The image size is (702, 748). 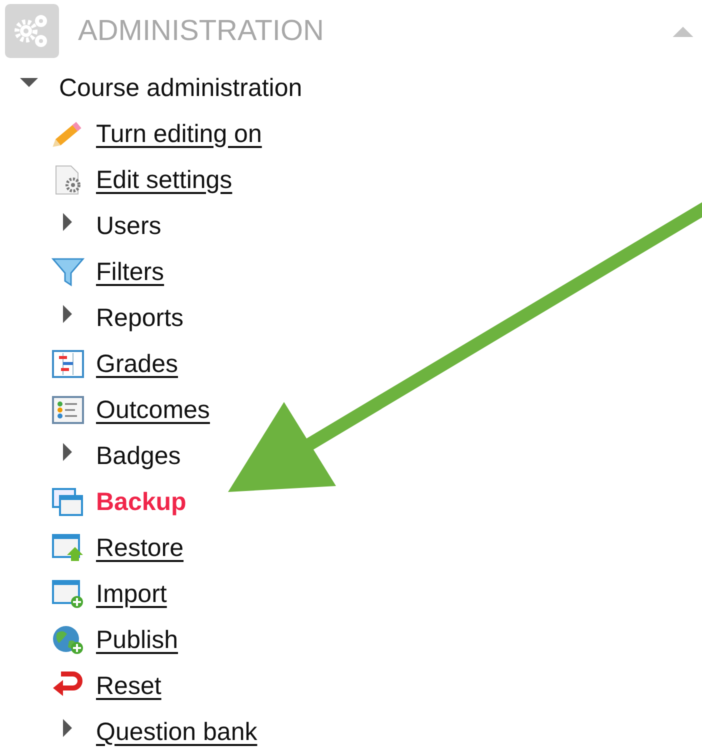 What do you see at coordinates (32, 31) in the screenshot?
I see `gears-icon` at bounding box center [32, 31].